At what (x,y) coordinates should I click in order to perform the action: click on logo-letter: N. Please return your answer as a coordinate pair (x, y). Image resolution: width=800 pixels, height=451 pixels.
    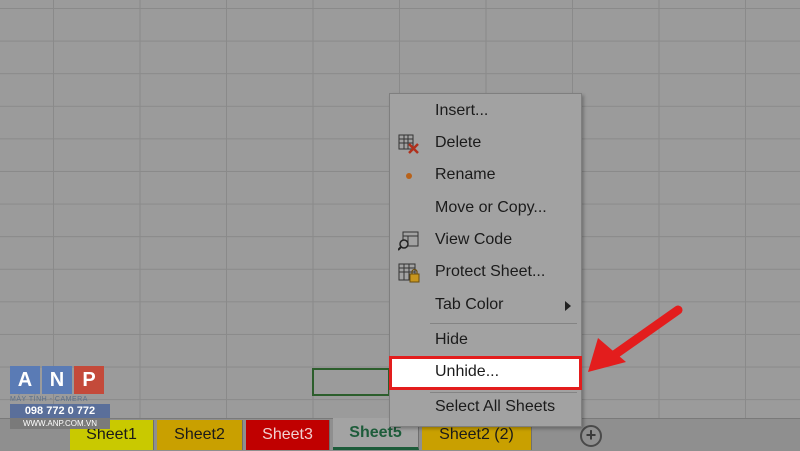
    Looking at the image, I should click on (57, 380).